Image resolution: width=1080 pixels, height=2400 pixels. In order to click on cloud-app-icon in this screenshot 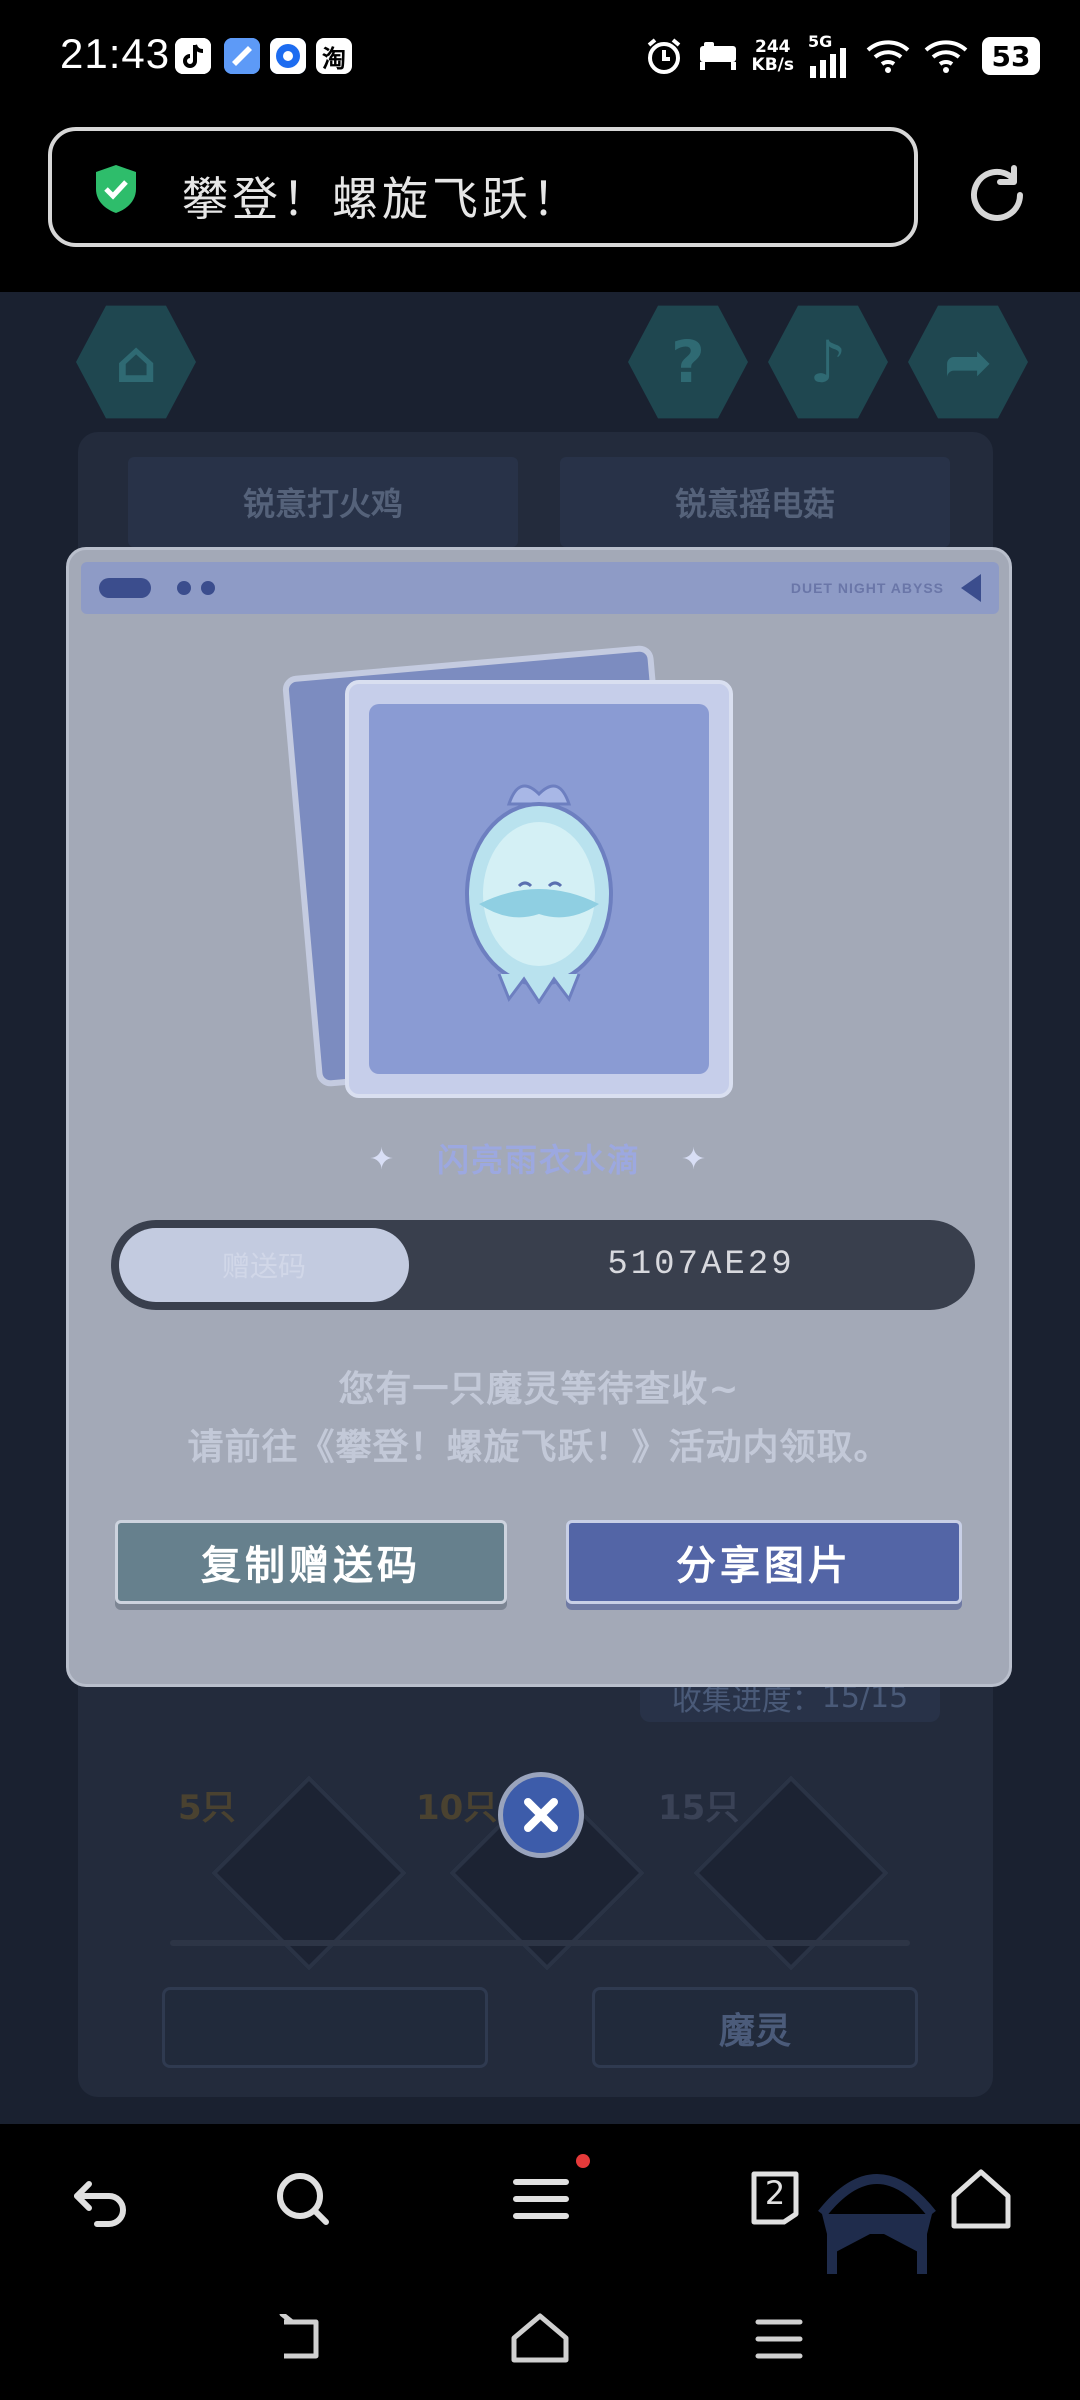, I will do `click(242, 56)`.